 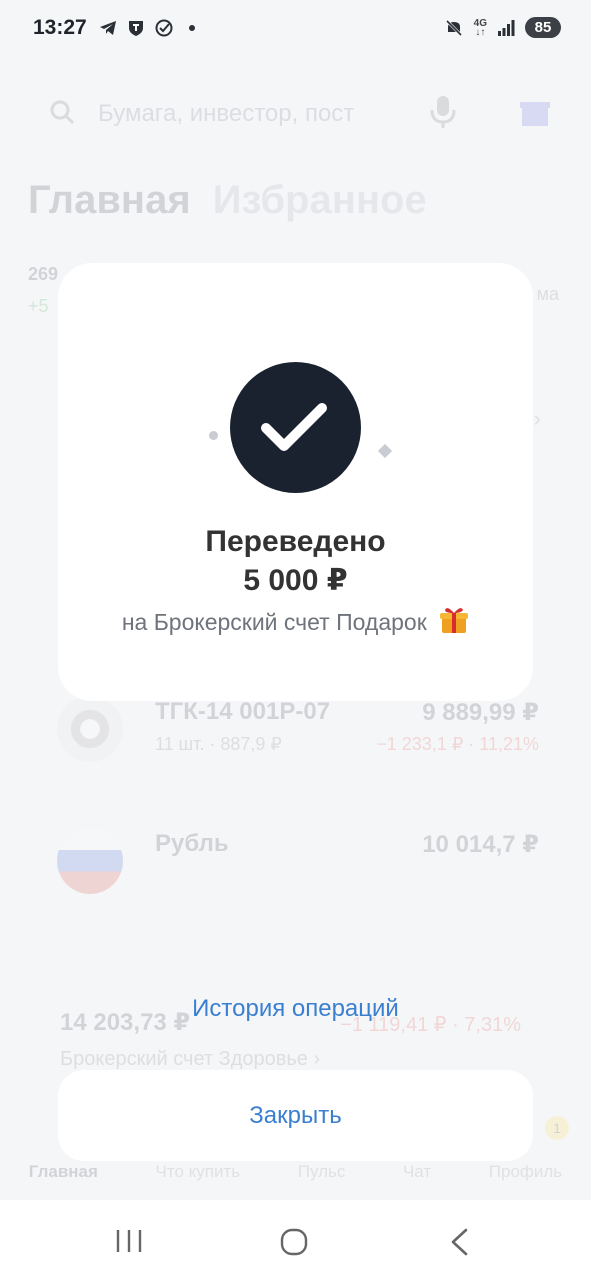 What do you see at coordinates (453, 27) in the screenshot?
I see `mute-icon` at bounding box center [453, 27].